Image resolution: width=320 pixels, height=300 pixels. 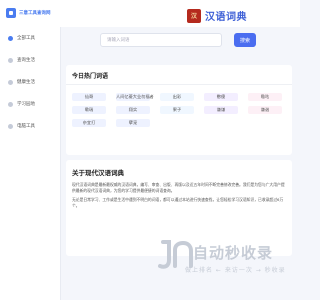 I want to click on hot-word-chip: 出彩, so click(x=177, y=97).